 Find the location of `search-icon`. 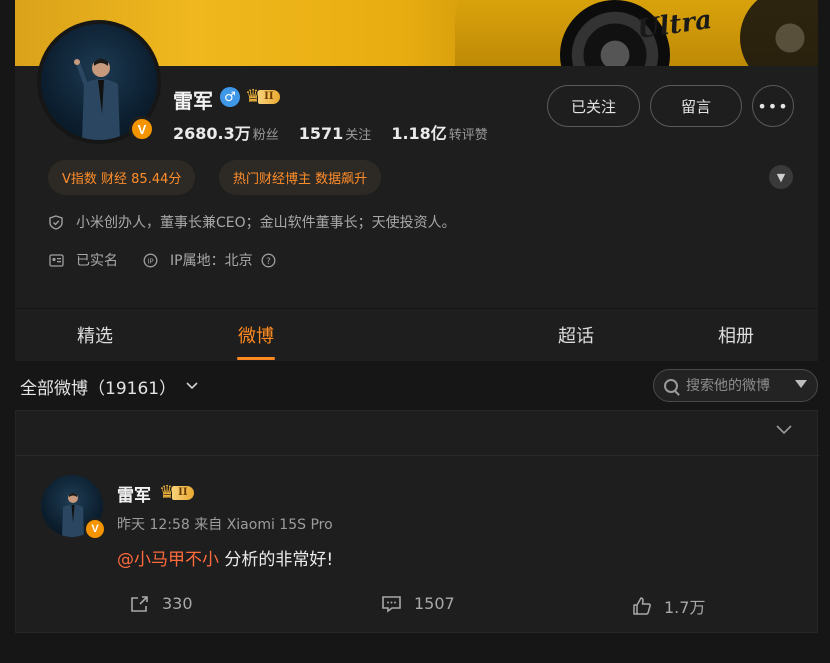

search-icon is located at coordinates (671, 385).